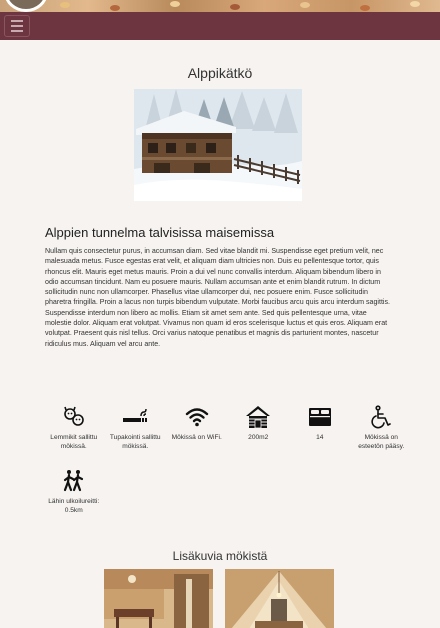 Image resolution: width=440 pixels, height=628 pixels. What do you see at coordinates (381, 417) in the screenshot?
I see `wheelchair-icon` at bounding box center [381, 417].